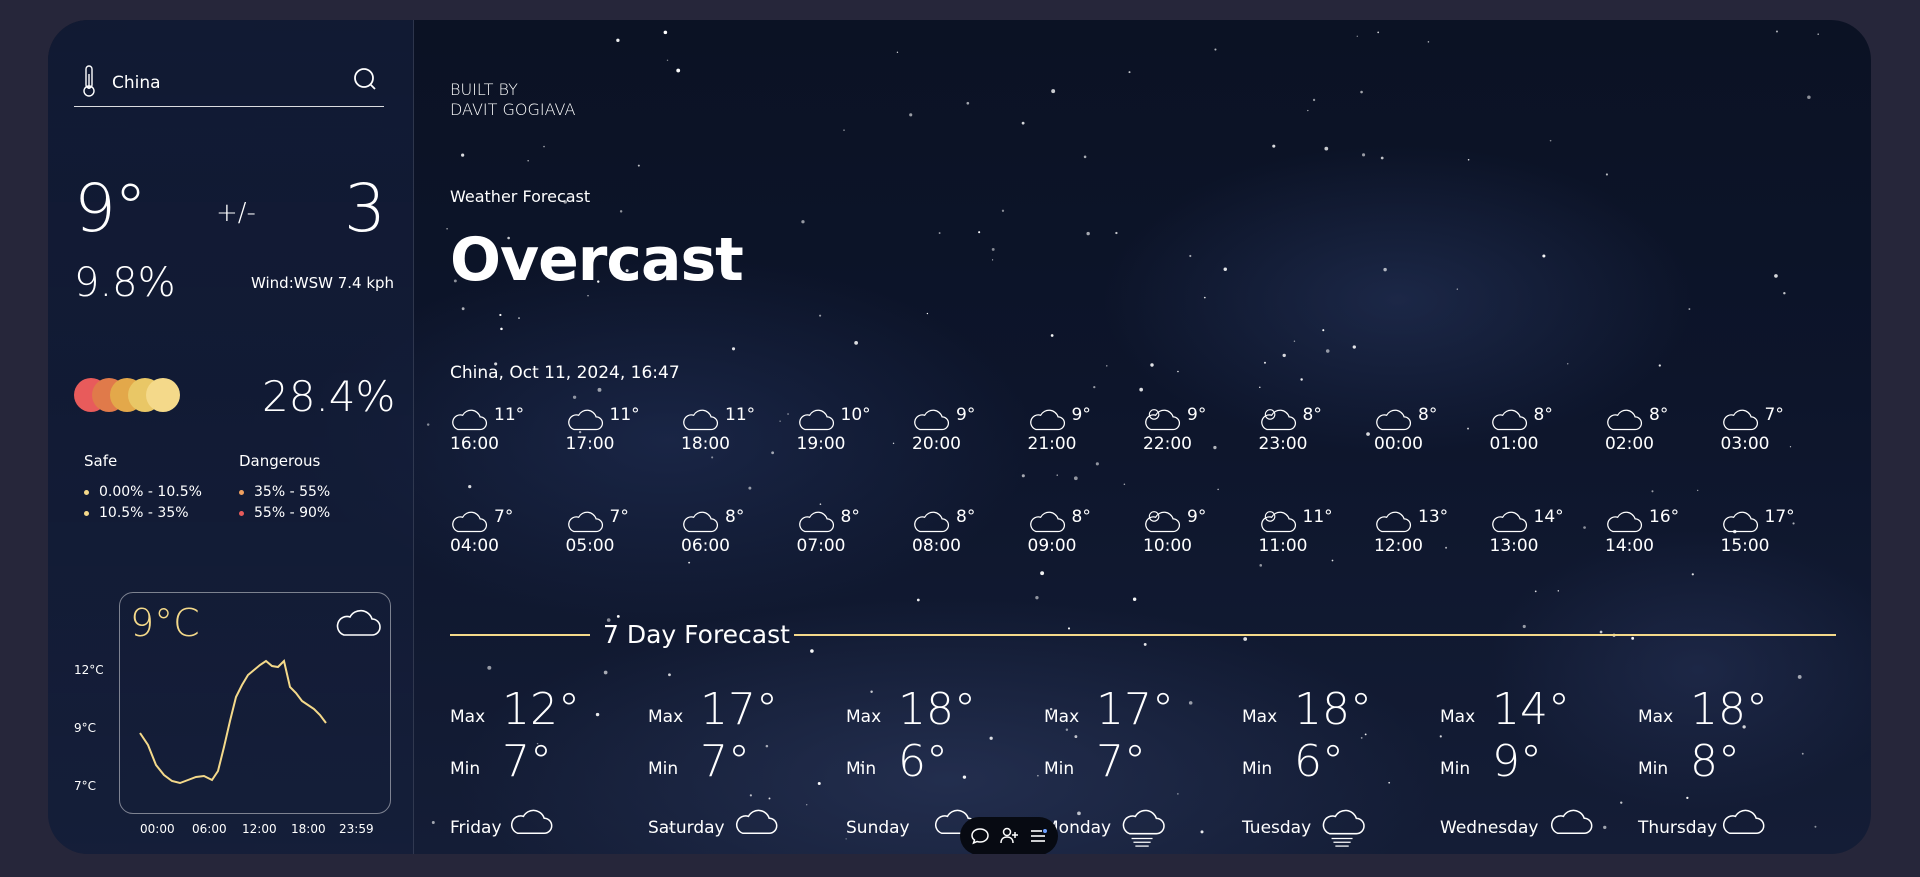  What do you see at coordinates (1038, 836) in the screenshot?
I see `menu-list-icon` at bounding box center [1038, 836].